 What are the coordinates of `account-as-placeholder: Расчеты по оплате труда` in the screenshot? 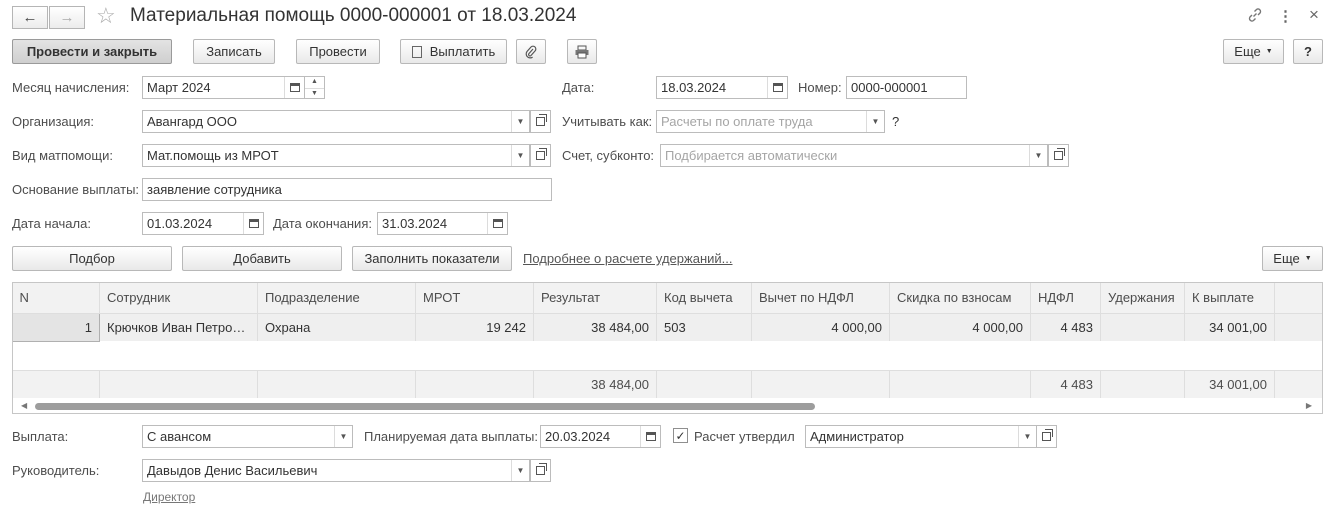 It's located at (737, 121).